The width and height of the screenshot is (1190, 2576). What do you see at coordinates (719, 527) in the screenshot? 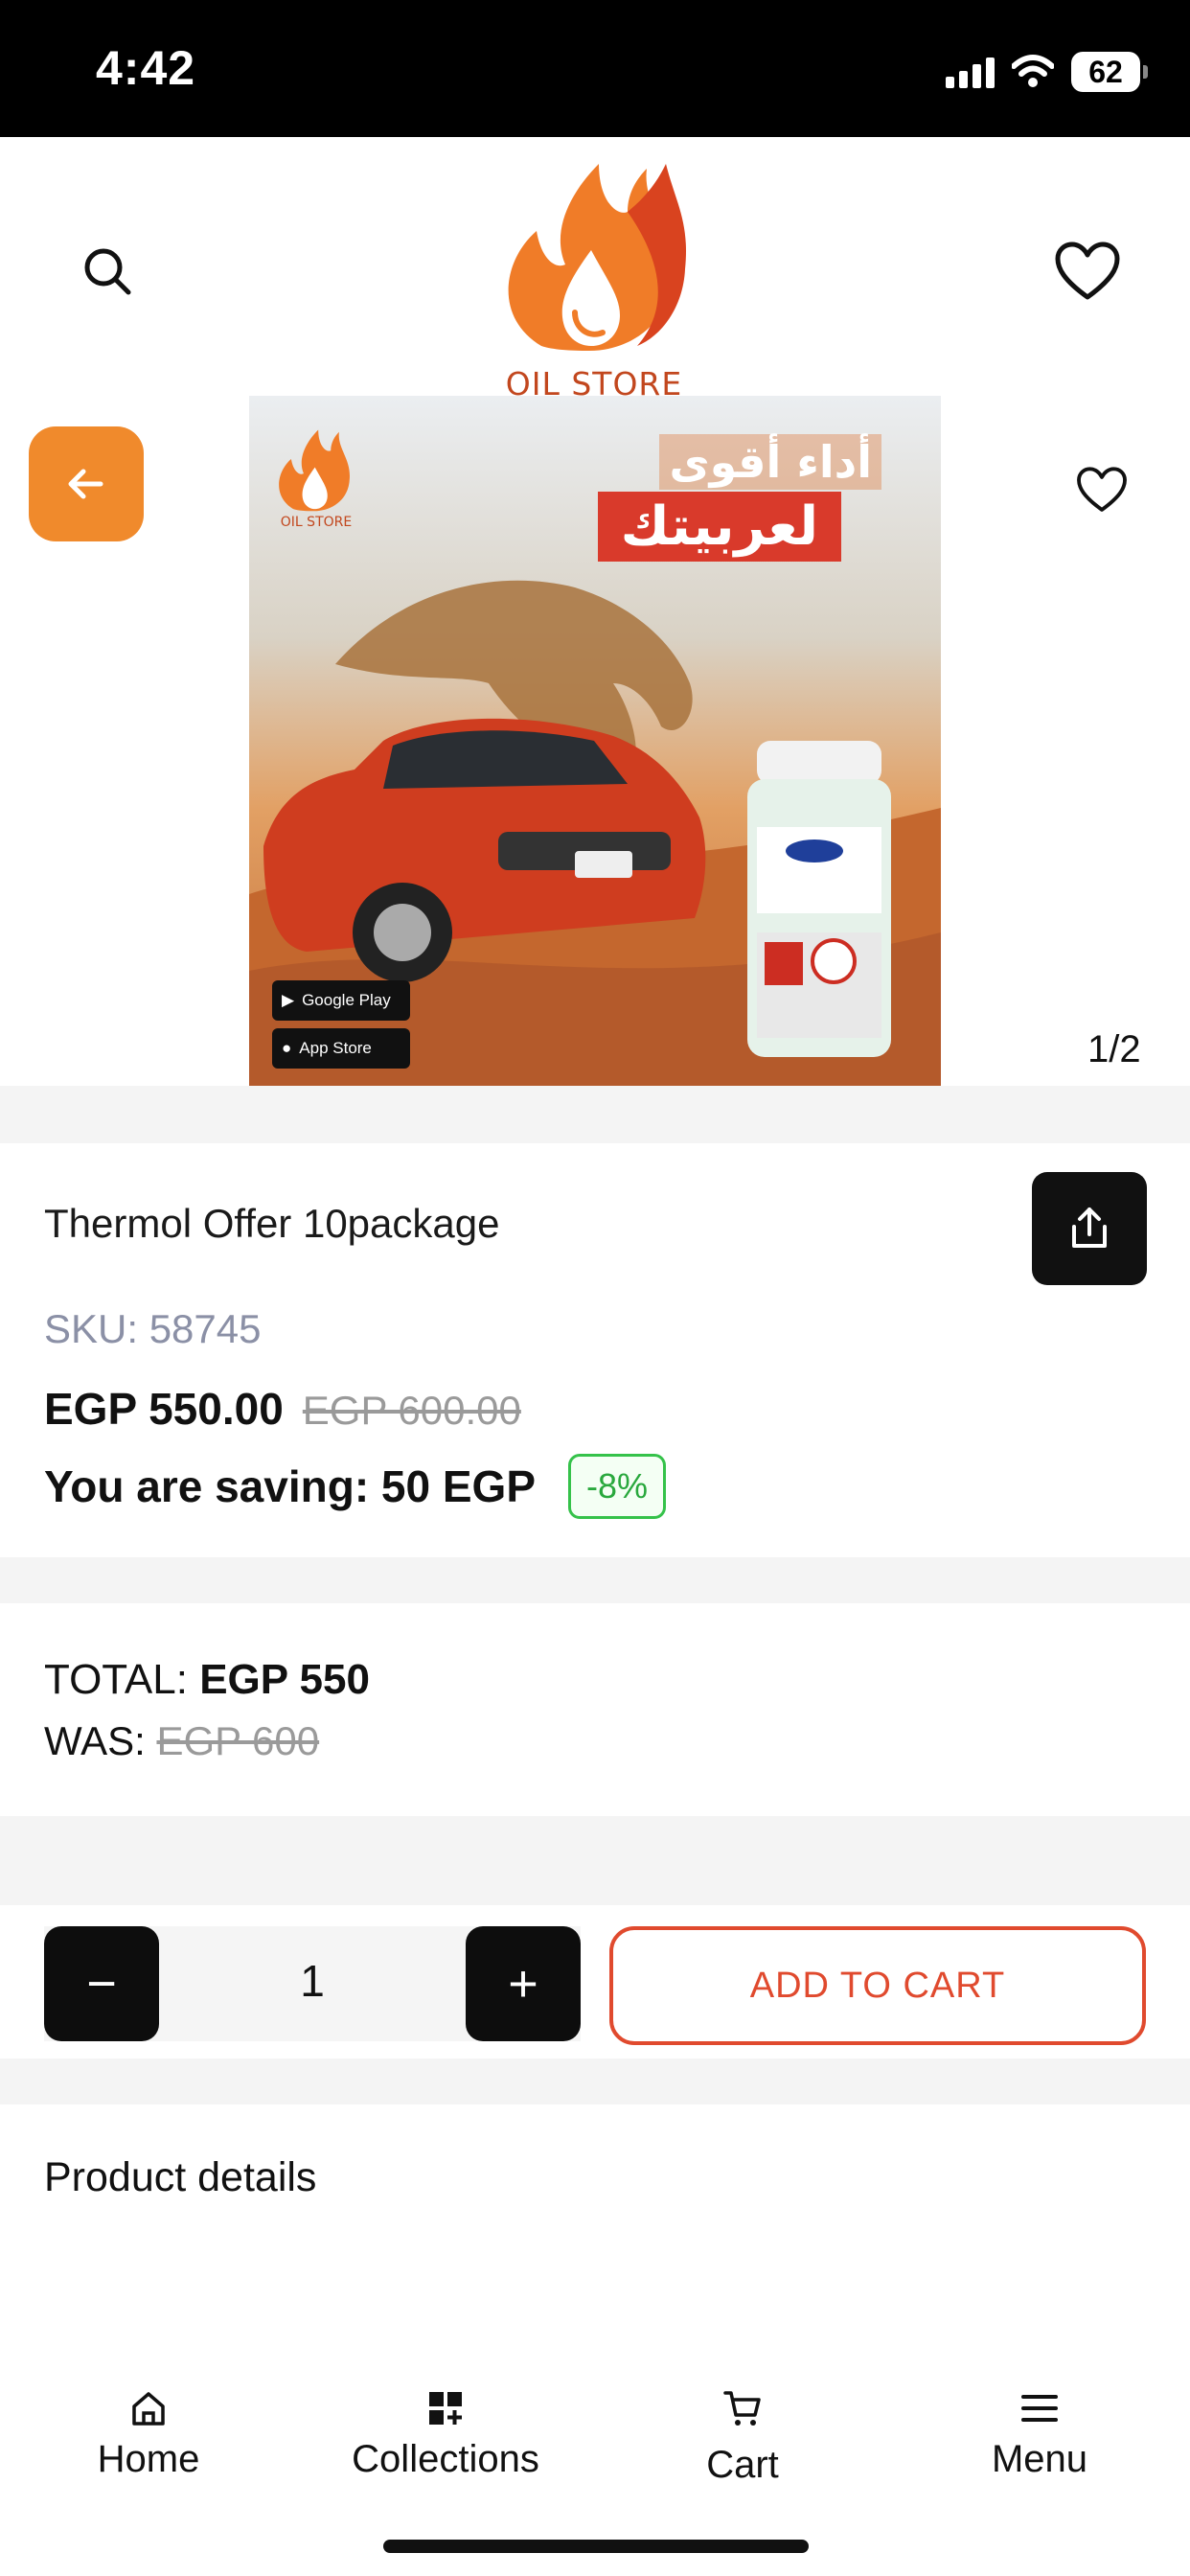
I see `image-banner: لعربيتك` at bounding box center [719, 527].